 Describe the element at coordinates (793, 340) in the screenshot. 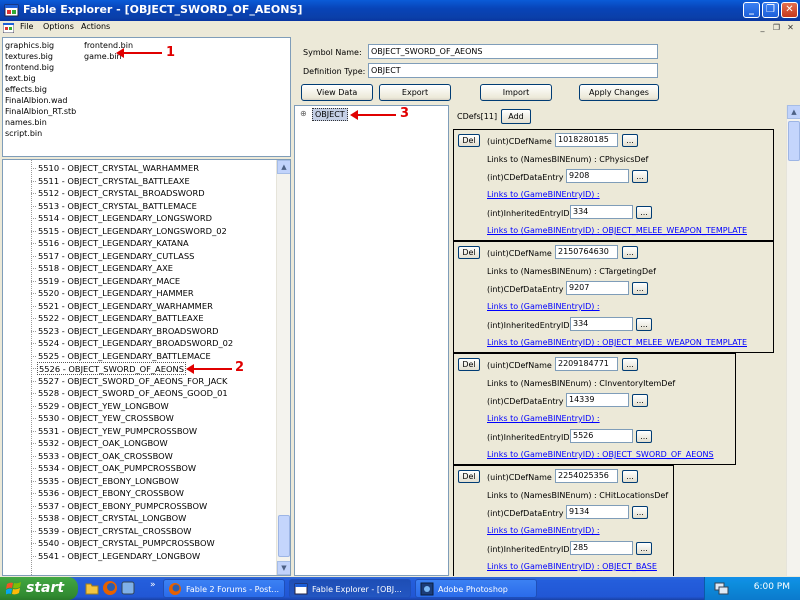

I see `cdefs-scrollbar: ▲` at that location.